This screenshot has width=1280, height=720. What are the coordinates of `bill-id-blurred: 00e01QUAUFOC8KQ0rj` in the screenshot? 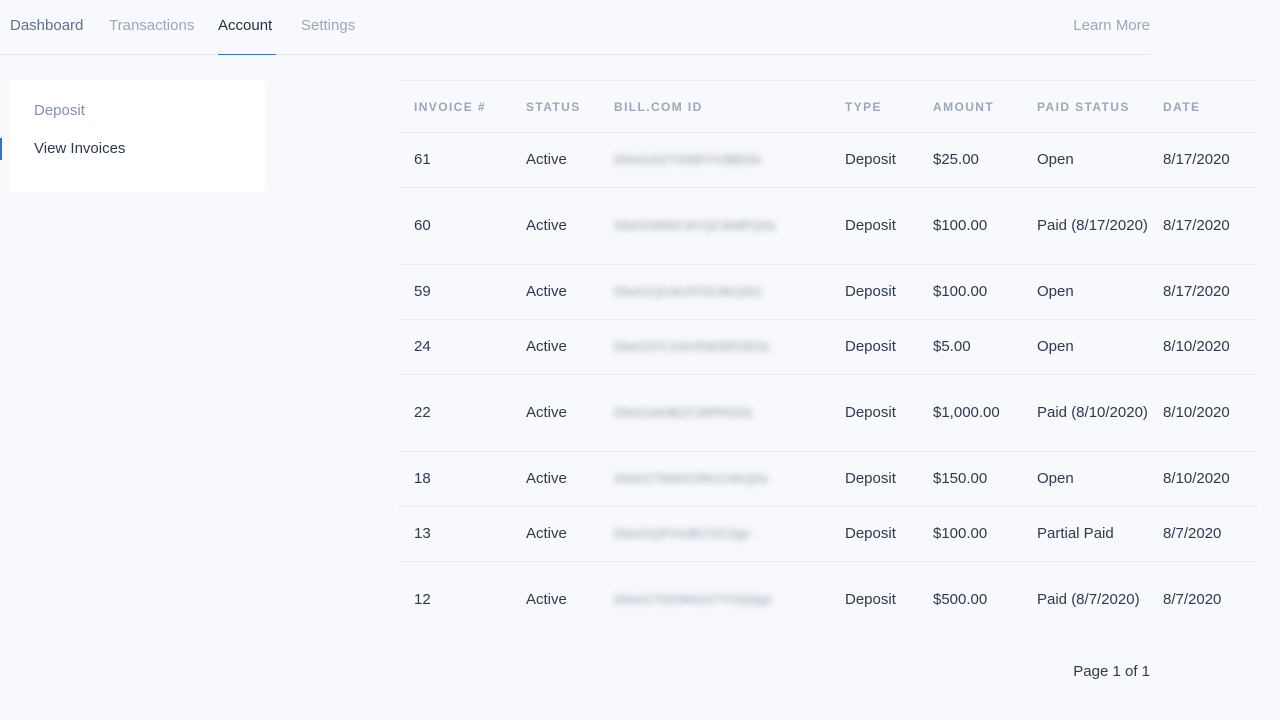 It's located at (688, 291).